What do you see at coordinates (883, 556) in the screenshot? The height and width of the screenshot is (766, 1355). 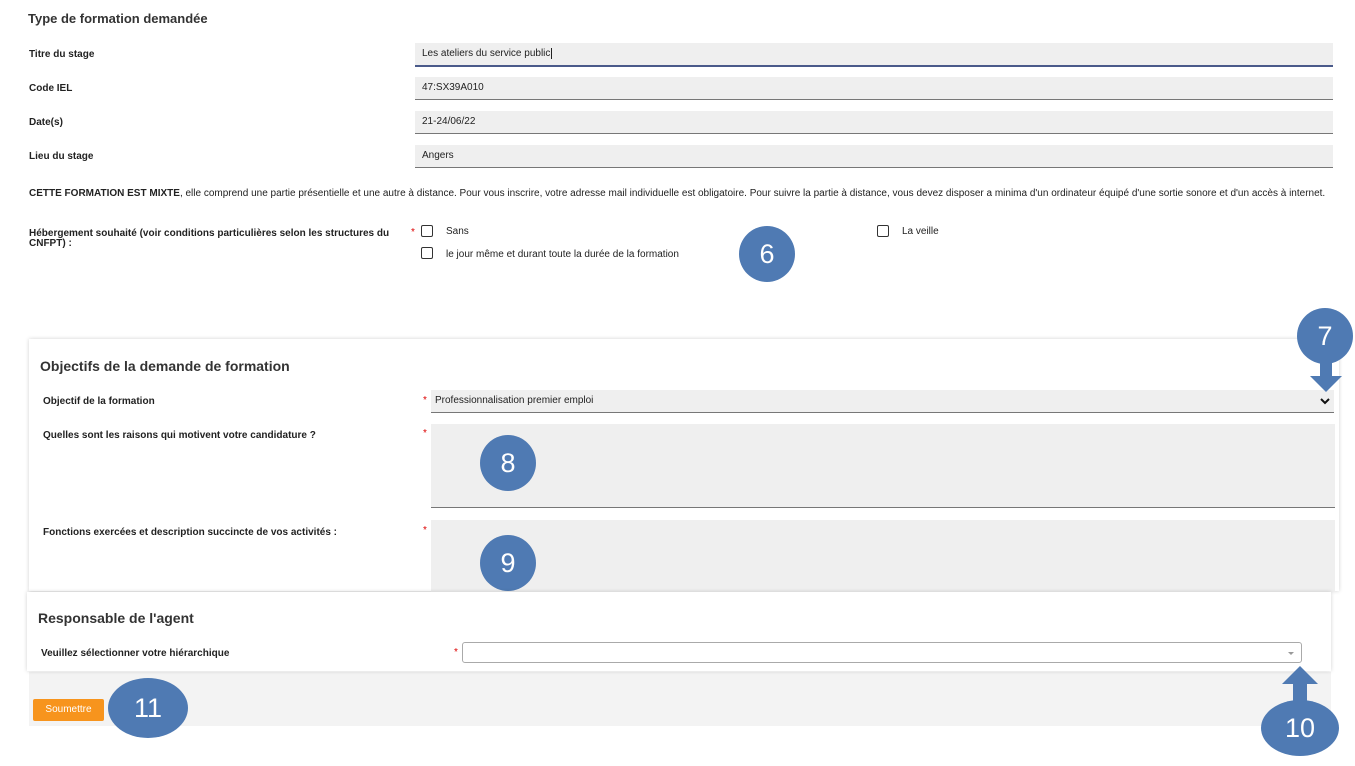 I see `fonctions-textarea` at bounding box center [883, 556].